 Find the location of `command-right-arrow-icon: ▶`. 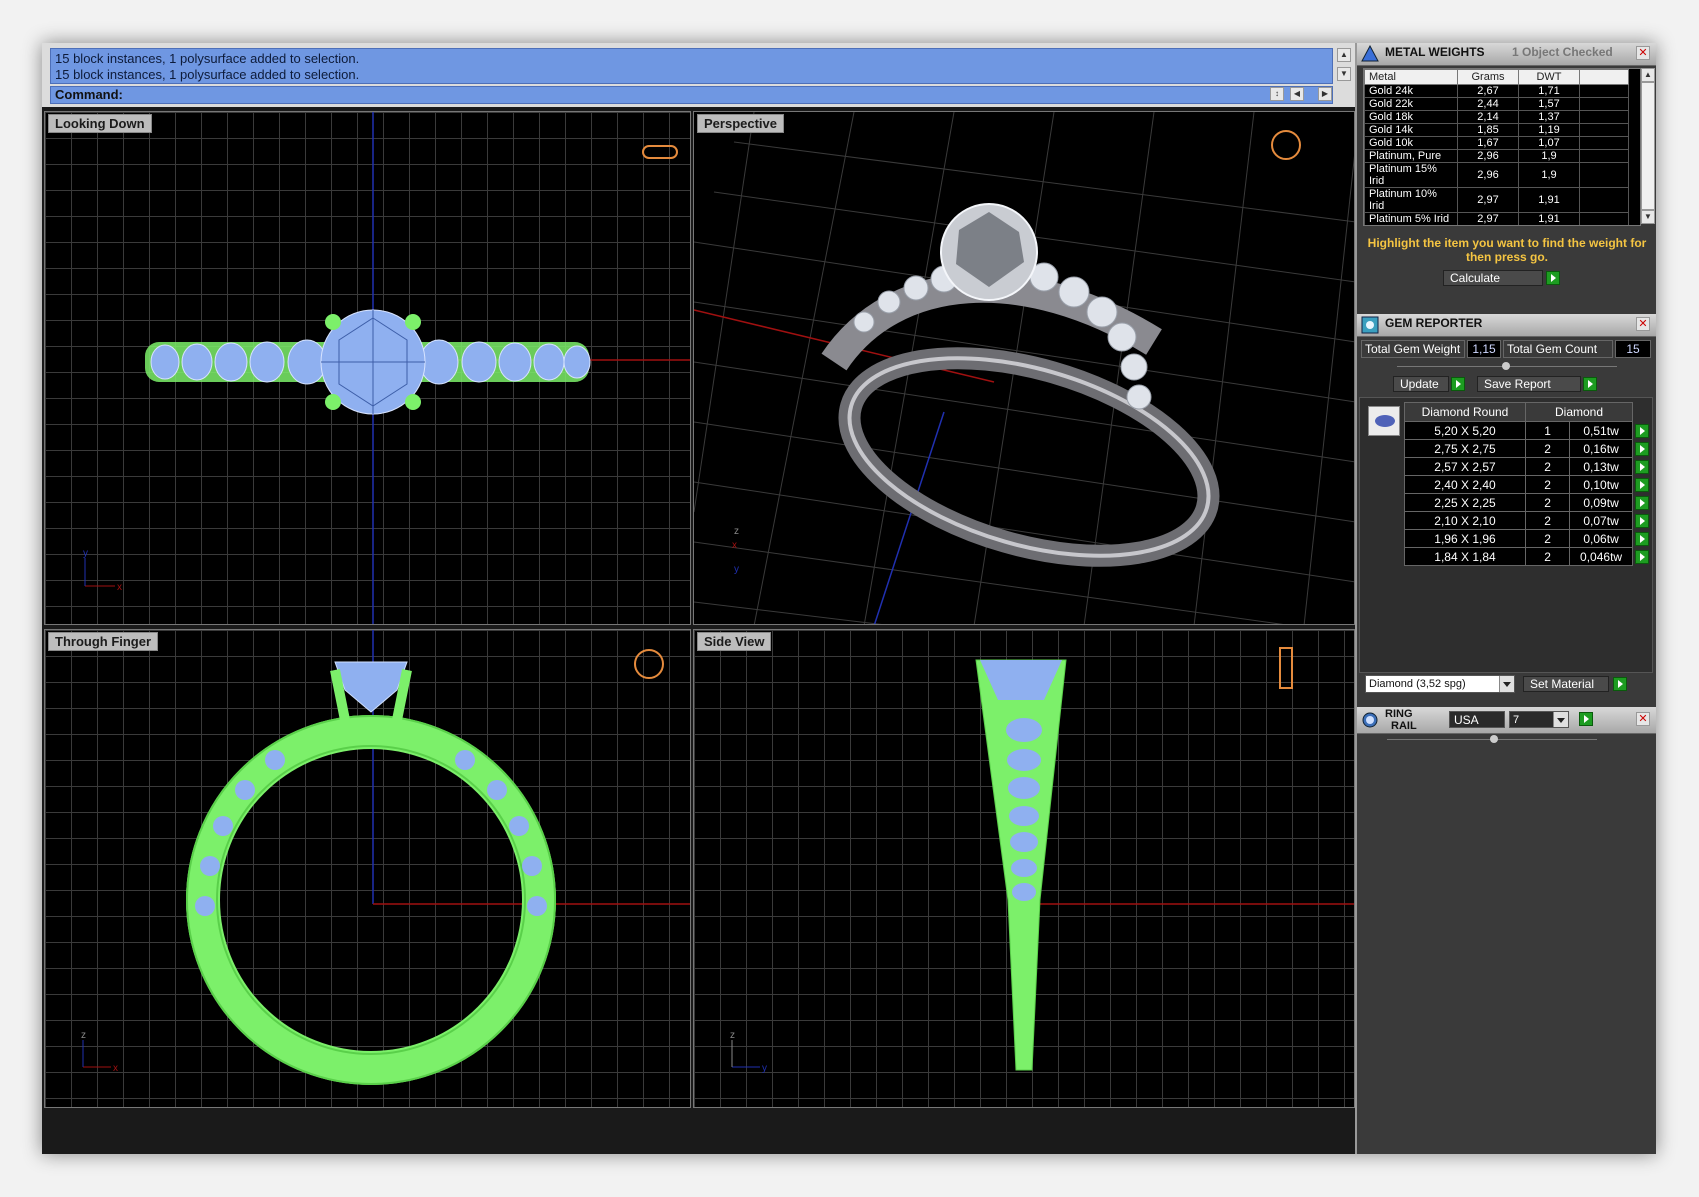

command-right-arrow-icon: ▶ is located at coordinates (1325, 94).